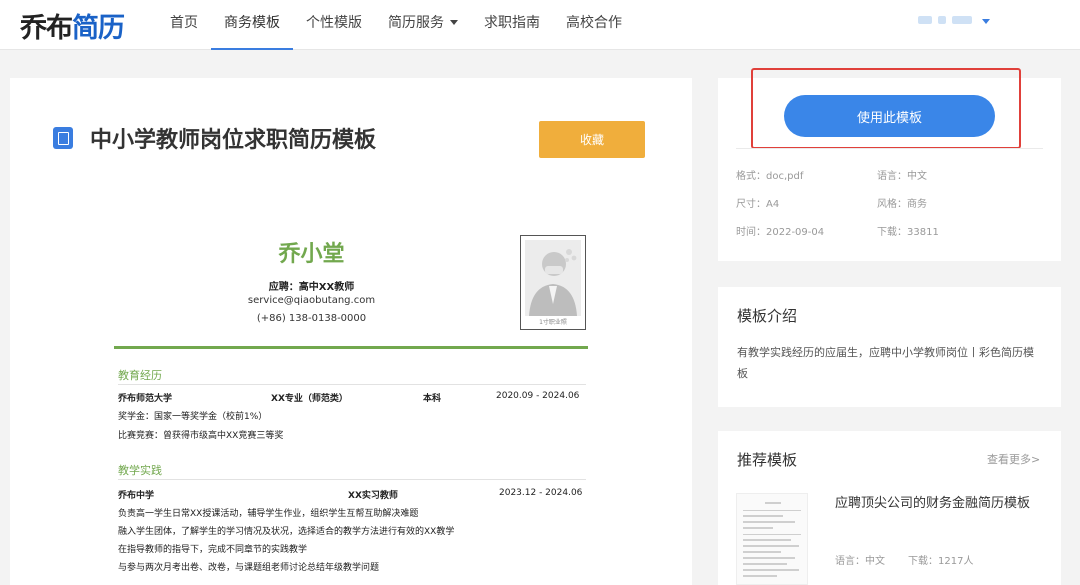 Image resolution: width=1080 pixels, height=585 pixels. Describe the element at coordinates (538, 396) in the screenshot. I see `education-period: 2020.09 - 2024.06` at that location.